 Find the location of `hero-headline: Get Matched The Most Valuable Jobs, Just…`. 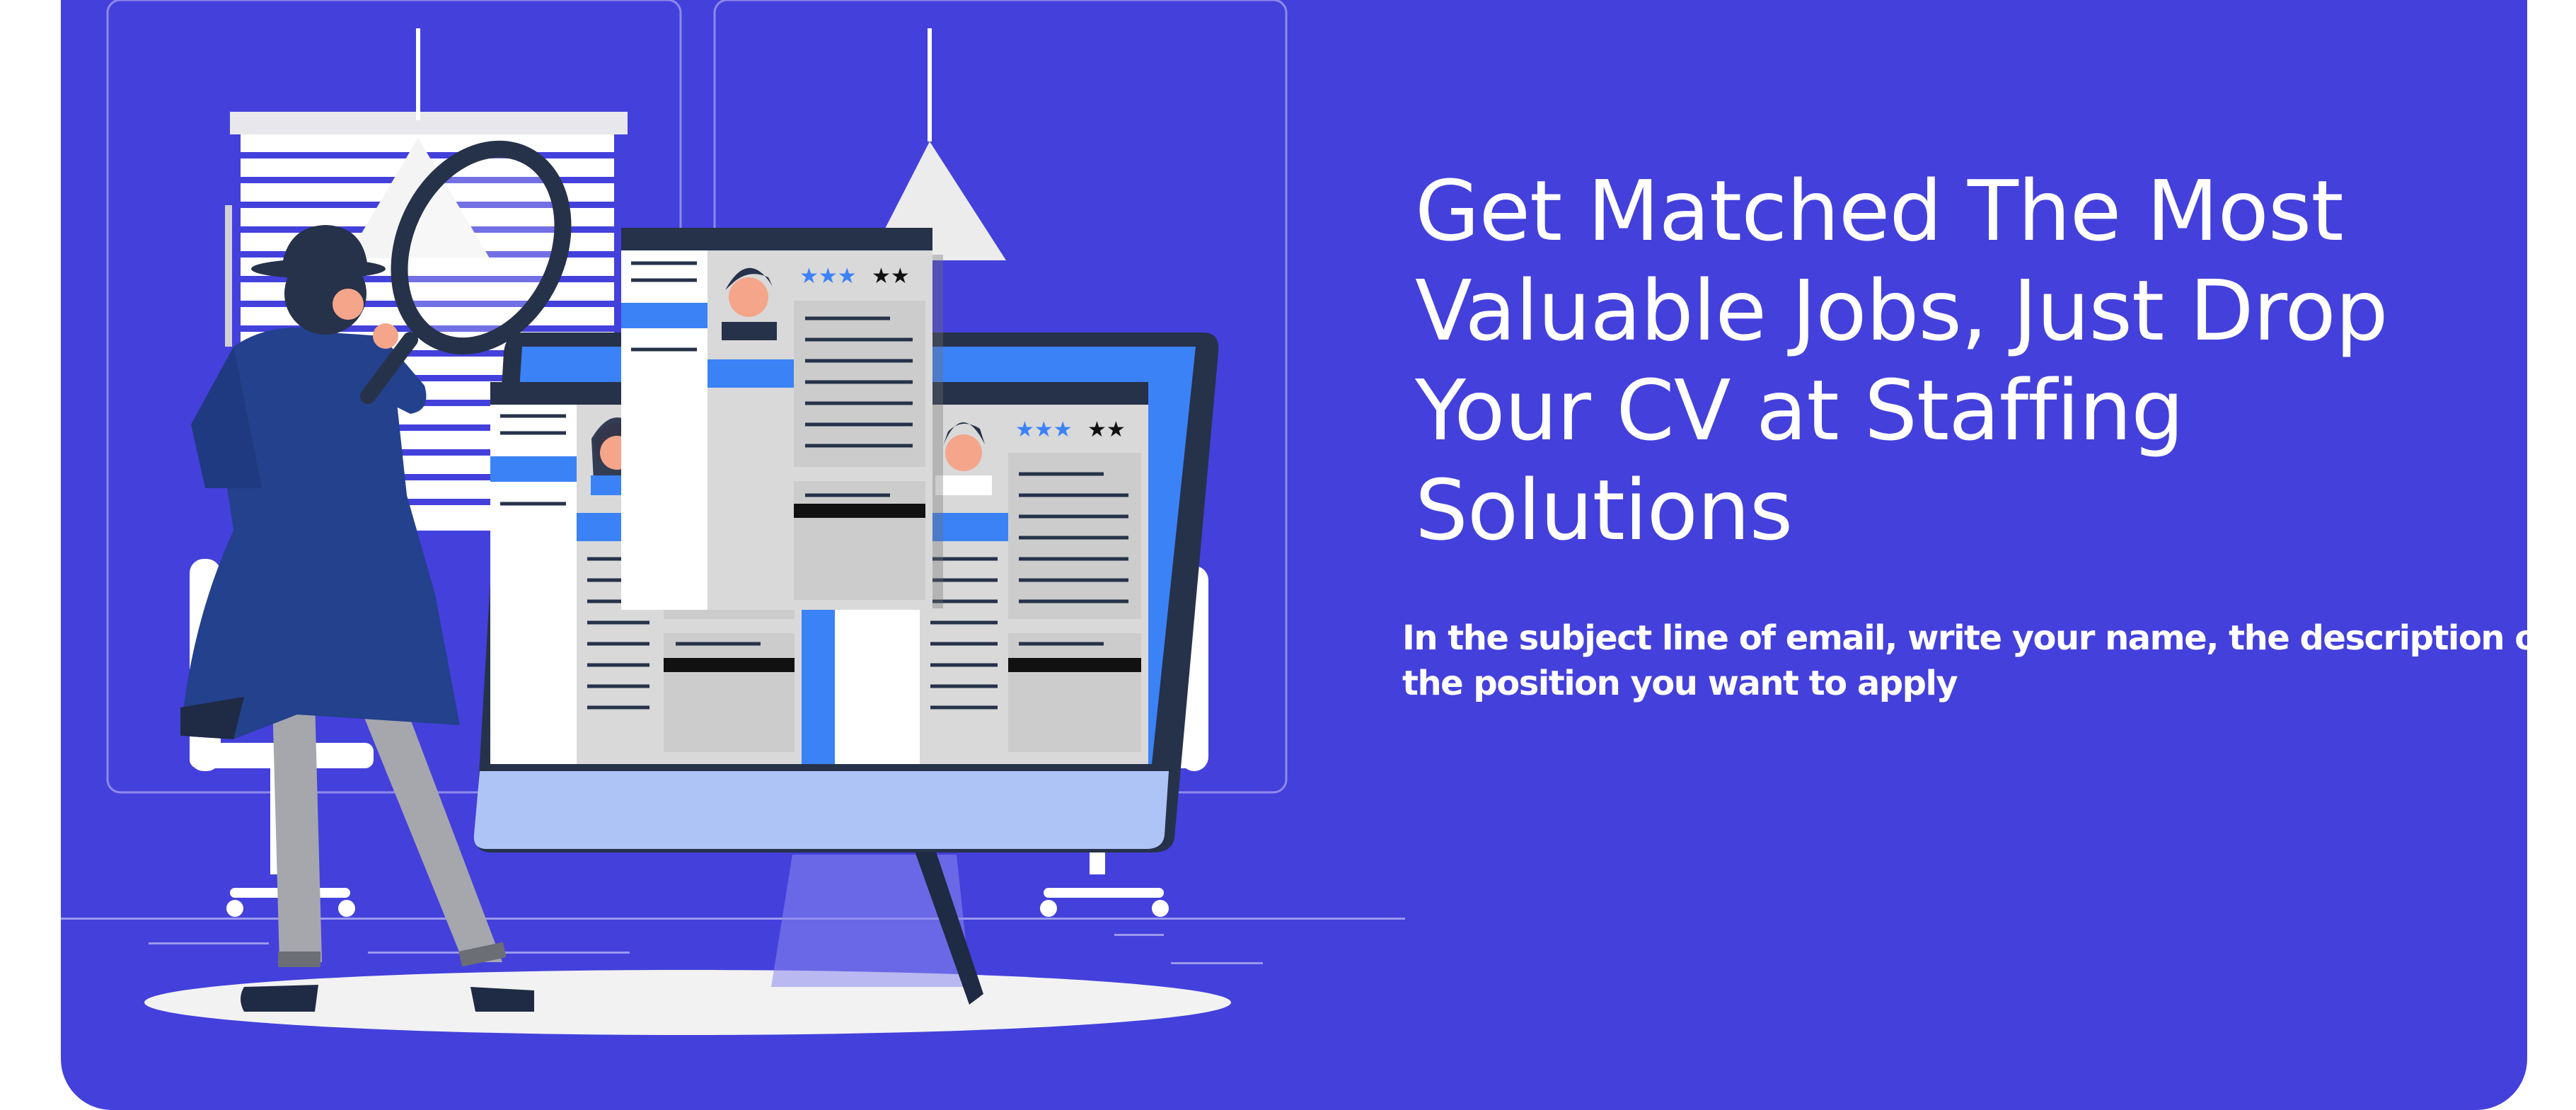

hero-headline: Get Matched The Most Valuable Jobs, Just… is located at coordinates (1902, 360).